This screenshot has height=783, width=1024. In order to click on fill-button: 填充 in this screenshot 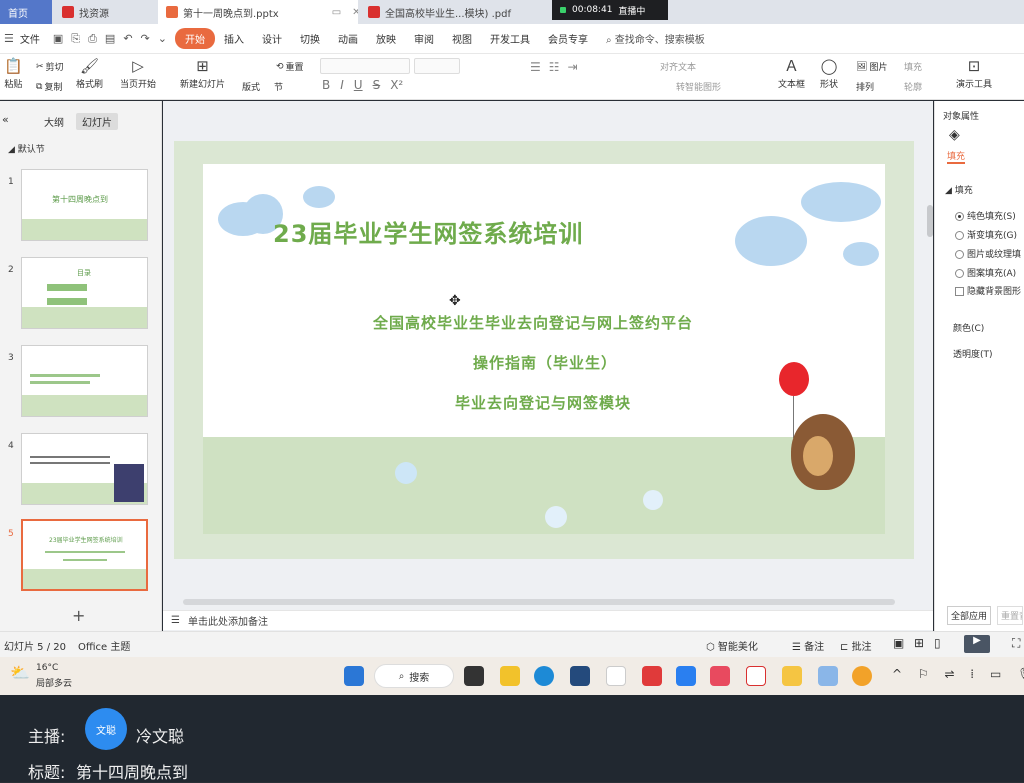, I will do `click(913, 66)`.